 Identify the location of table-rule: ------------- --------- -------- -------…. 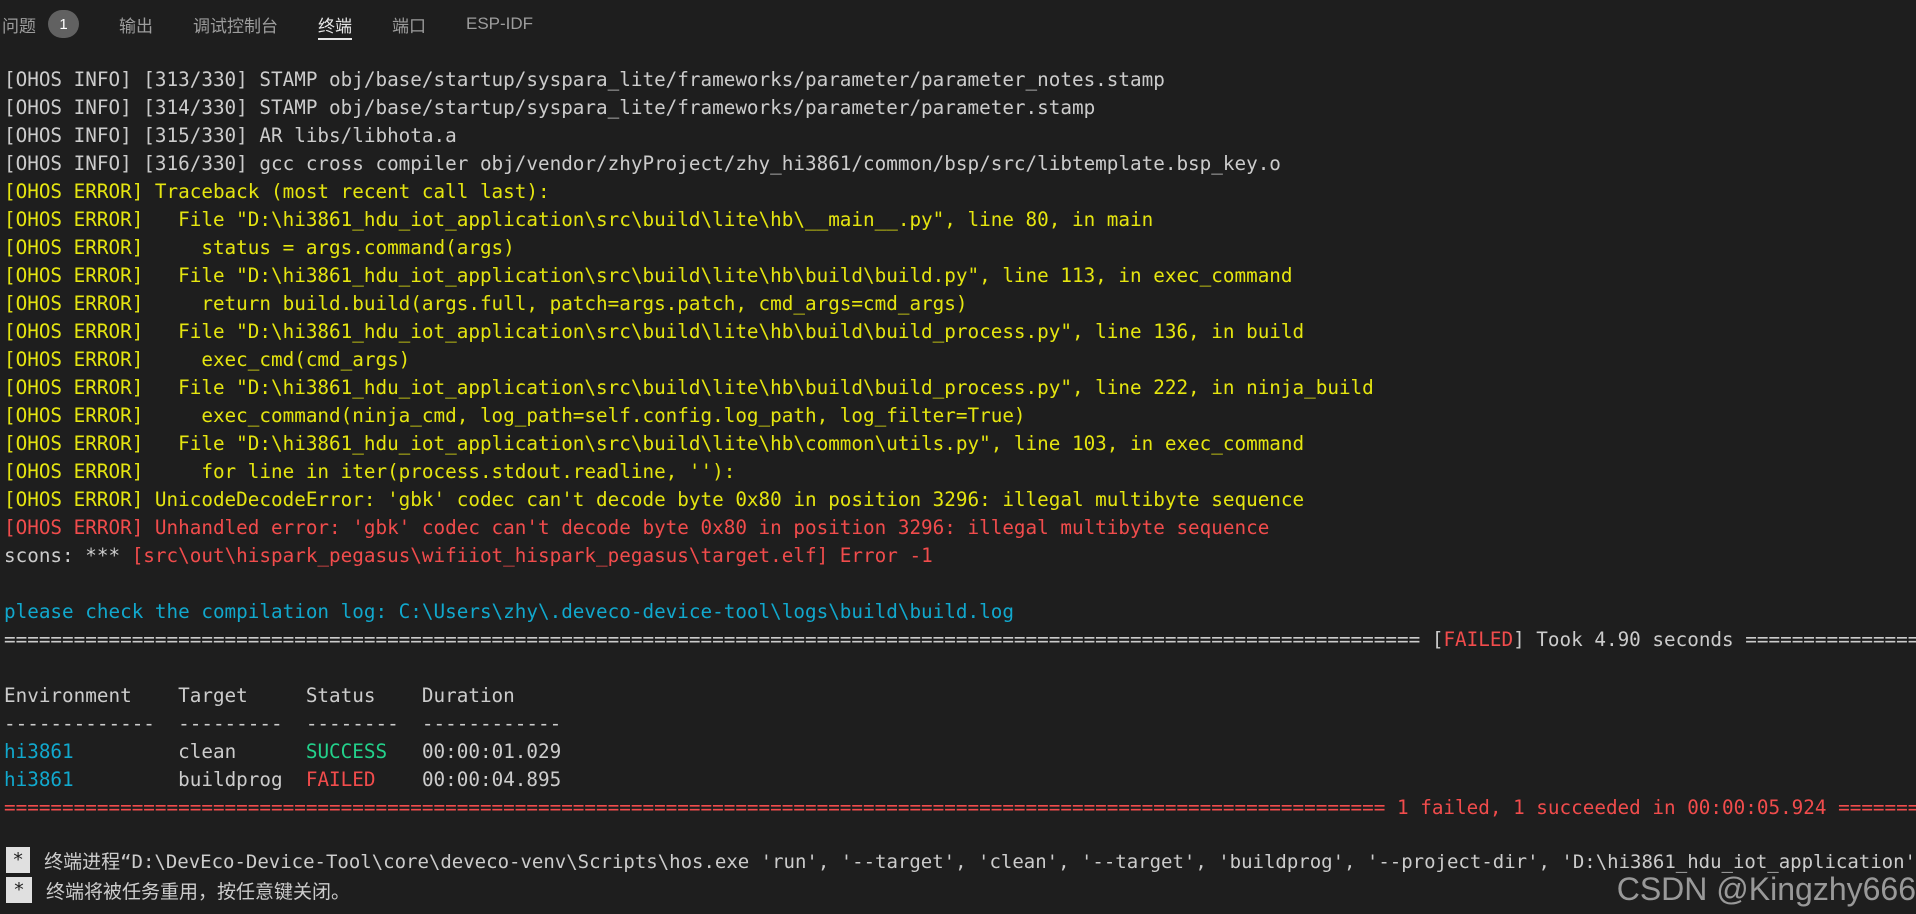
(283, 723).